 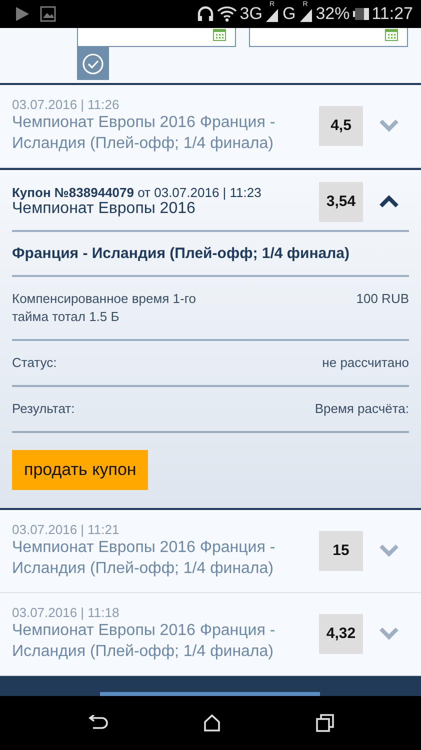 What do you see at coordinates (66, 530) in the screenshot?
I see `coupon-date: 03.07.2016 | 11:21` at bounding box center [66, 530].